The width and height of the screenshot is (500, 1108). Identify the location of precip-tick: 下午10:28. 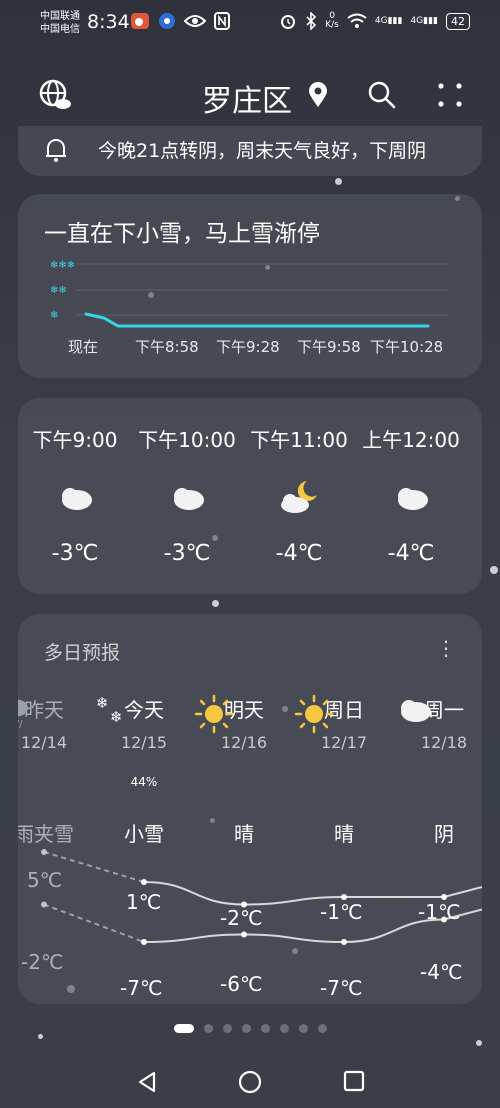
(407, 347).